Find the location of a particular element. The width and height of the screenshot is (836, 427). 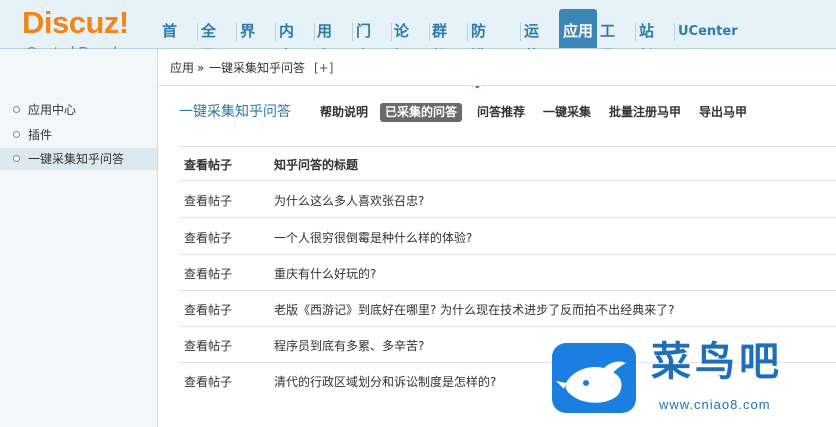

sidebar-item-app-center: 应用中心 is located at coordinates (78, 110).